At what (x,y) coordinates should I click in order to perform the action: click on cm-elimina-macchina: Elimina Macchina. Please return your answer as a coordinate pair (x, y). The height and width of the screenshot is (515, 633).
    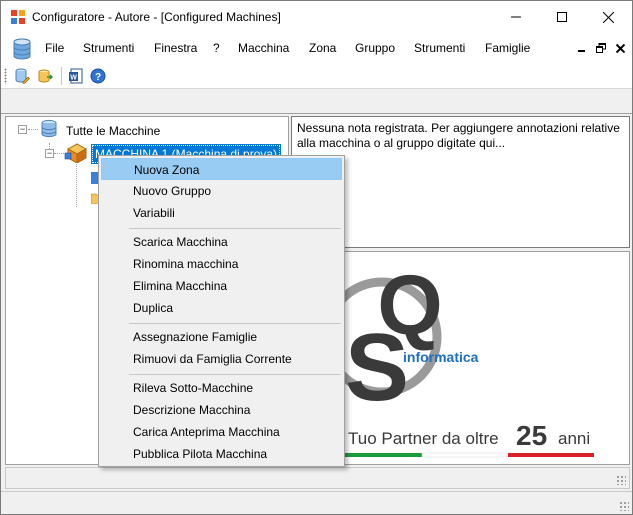
    Looking at the image, I should click on (221, 286).